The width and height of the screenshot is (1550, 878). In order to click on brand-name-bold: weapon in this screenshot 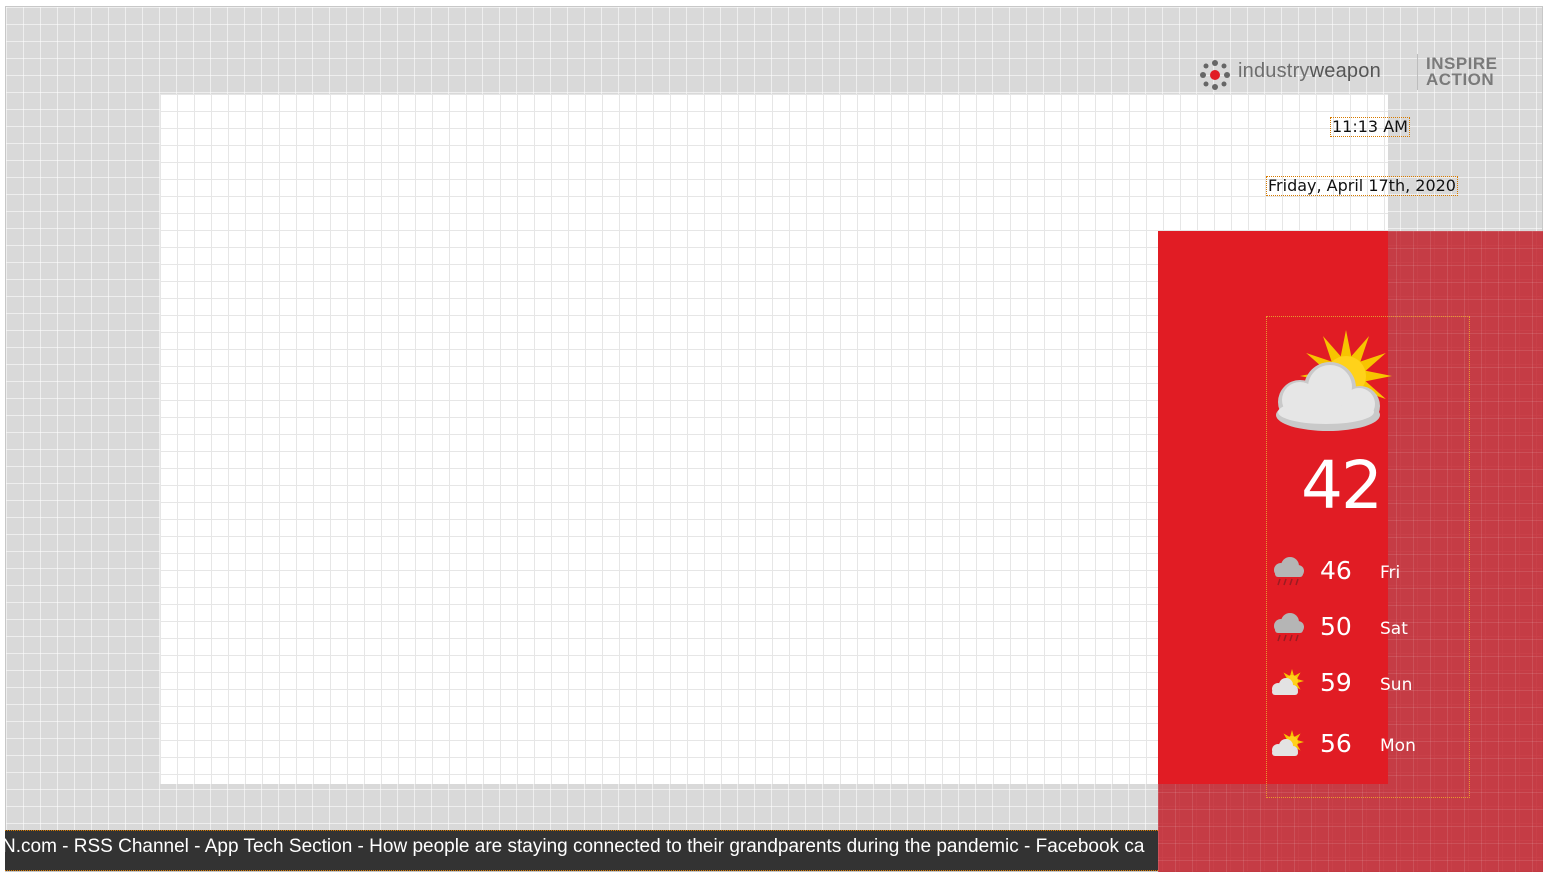, I will do `click(1345, 71)`.